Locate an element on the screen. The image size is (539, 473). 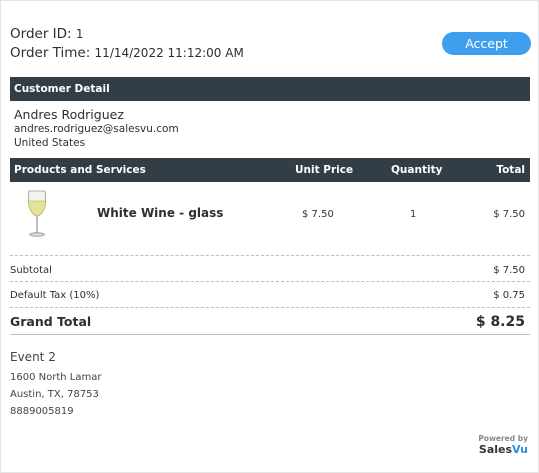
product-total: $ 7.50 is located at coordinates (509, 214).